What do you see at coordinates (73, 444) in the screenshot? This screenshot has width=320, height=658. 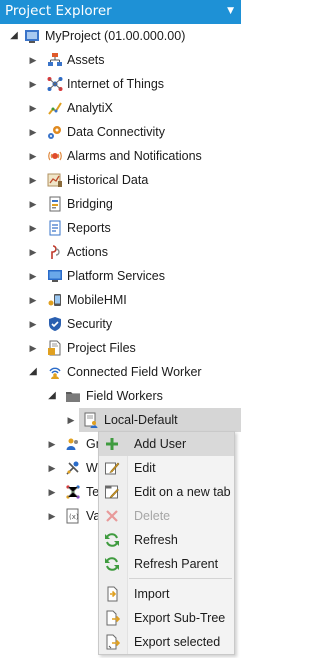 I see `group-icon` at bounding box center [73, 444].